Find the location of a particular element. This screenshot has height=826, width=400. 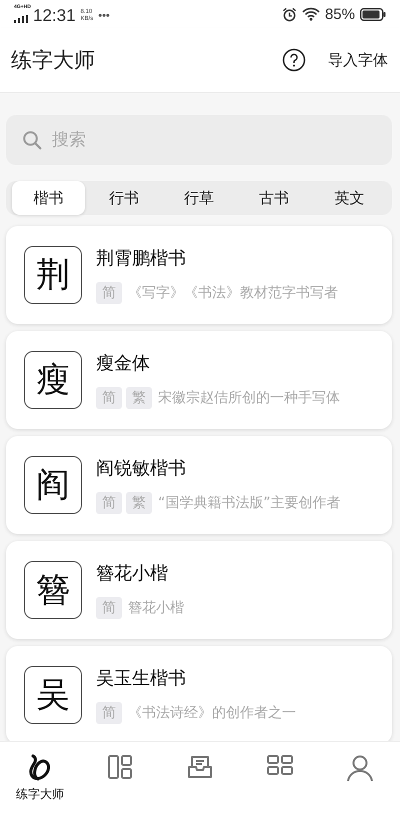

font-preview-glyph: 簪 is located at coordinates (53, 590).